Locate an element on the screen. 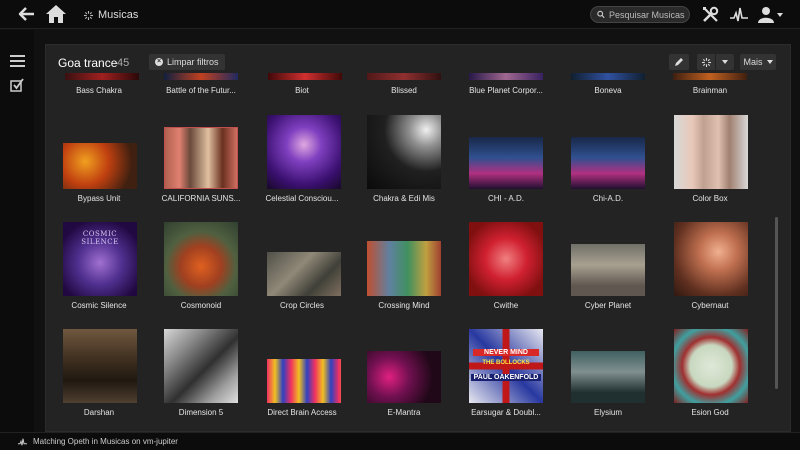 This screenshot has height=450, width=800. left-sidebar is located at coordinates (17, 231).